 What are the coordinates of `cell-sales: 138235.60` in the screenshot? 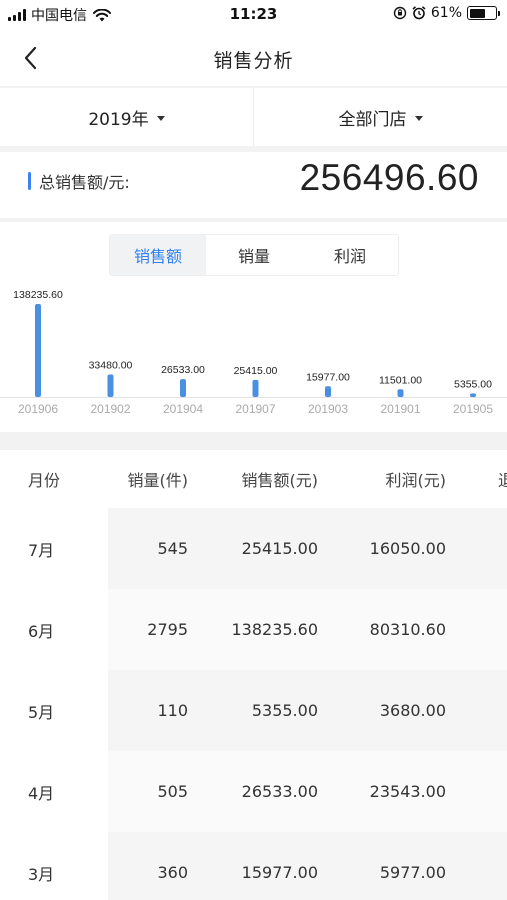 It's located at (274, 629).